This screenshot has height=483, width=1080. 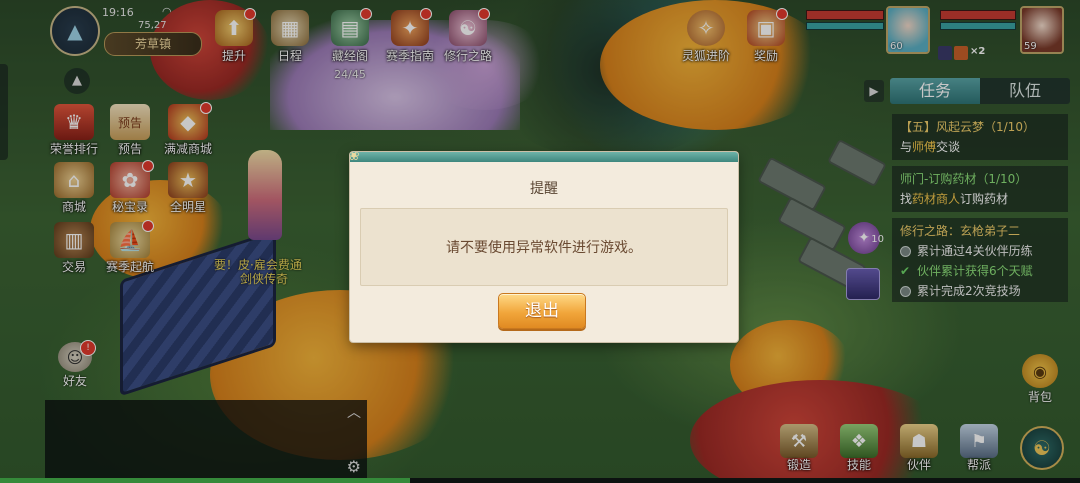 I want to click on dialog-message-box: 请不要使用异常软件进行游戏。, so click(x=544, y=247).